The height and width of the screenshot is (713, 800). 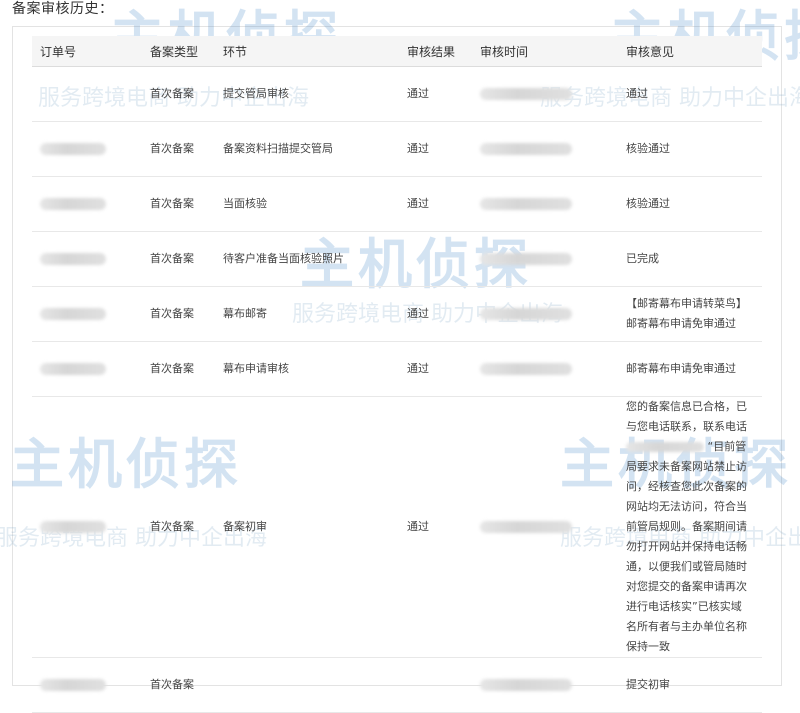 I want to click on opinion-cell: 已完成, so click(x=690, y=259).